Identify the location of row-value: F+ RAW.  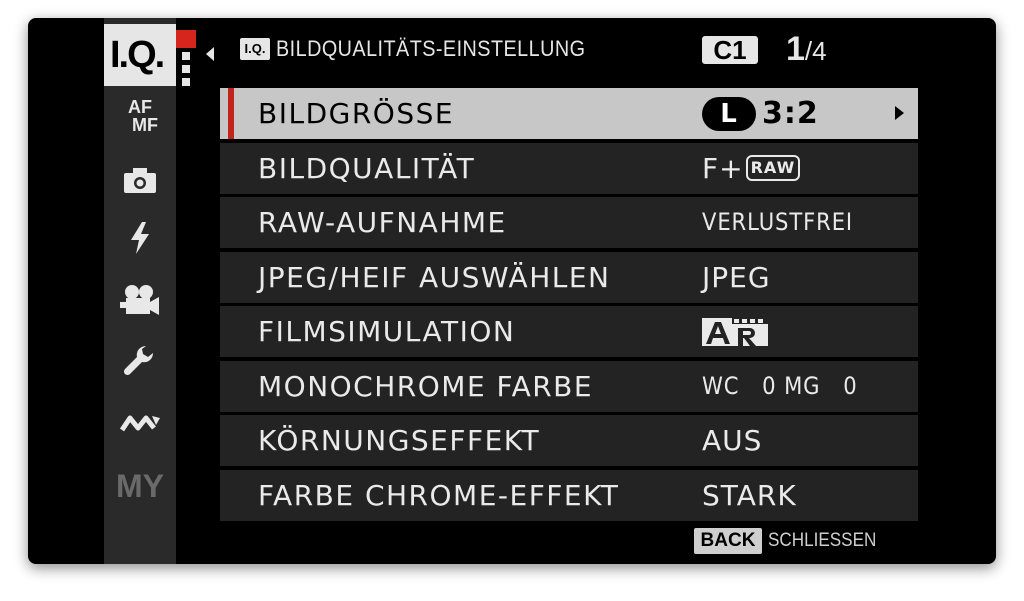
(751, 168).